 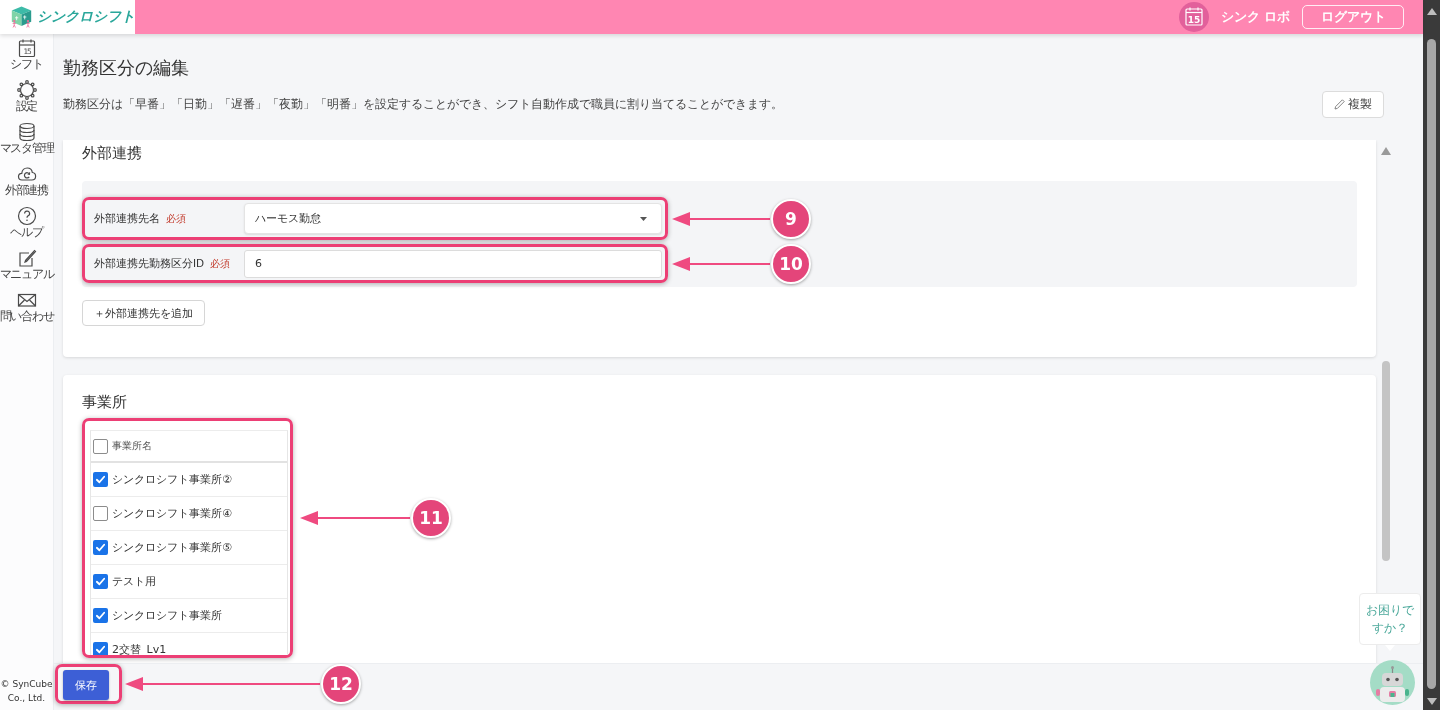 I want to click on sidebar-item: 外部連携, so click(x=27, y=185).